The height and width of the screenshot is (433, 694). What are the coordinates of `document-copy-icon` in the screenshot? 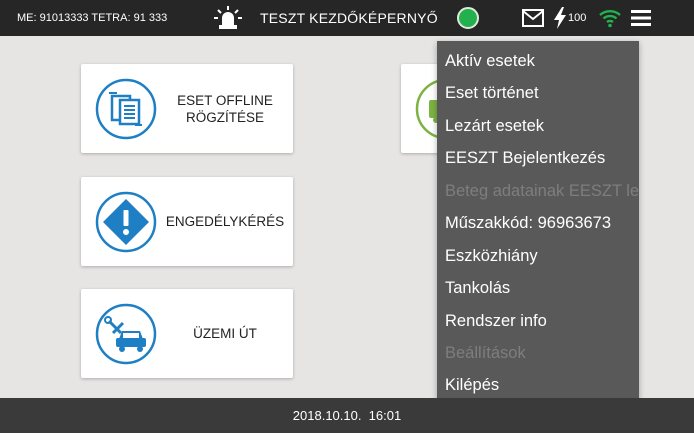 It's located at (126, 109).